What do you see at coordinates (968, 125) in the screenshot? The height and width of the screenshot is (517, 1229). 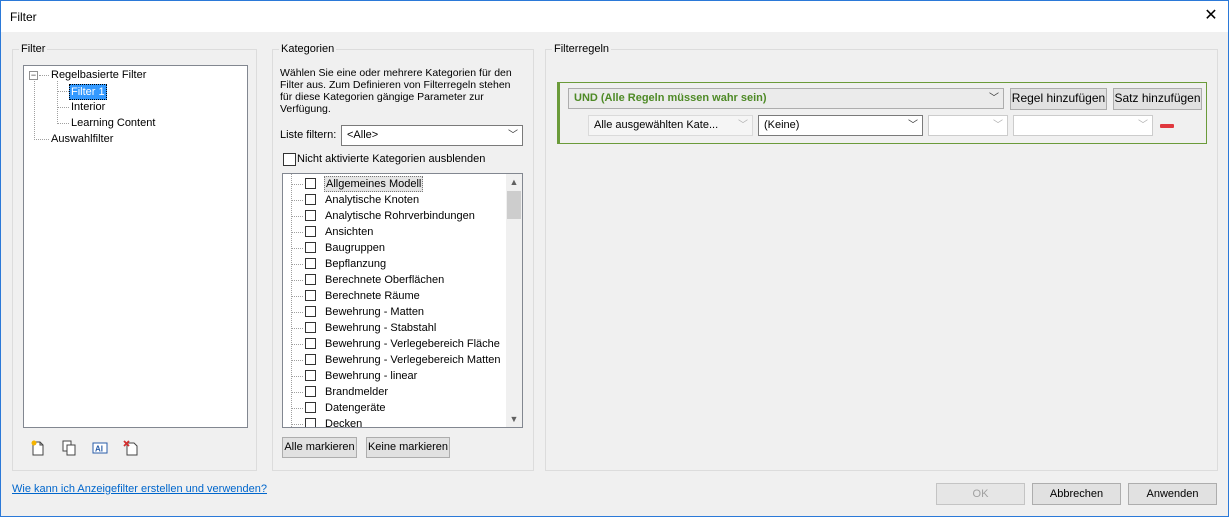 I see `rule-operator-select: ﹀` at bounding box center [968, 125].